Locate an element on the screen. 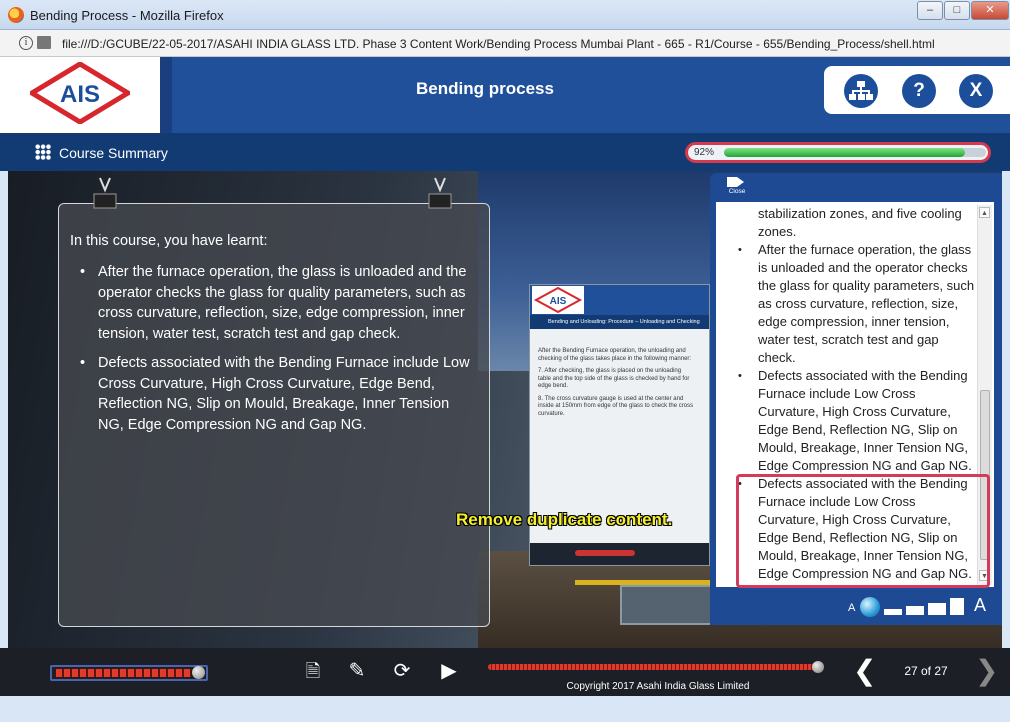 This screenshot has width=1010, height=722. copyright-text: Copyright 2017 Asahi India Glass Limited is located at coordinates (658, 686).